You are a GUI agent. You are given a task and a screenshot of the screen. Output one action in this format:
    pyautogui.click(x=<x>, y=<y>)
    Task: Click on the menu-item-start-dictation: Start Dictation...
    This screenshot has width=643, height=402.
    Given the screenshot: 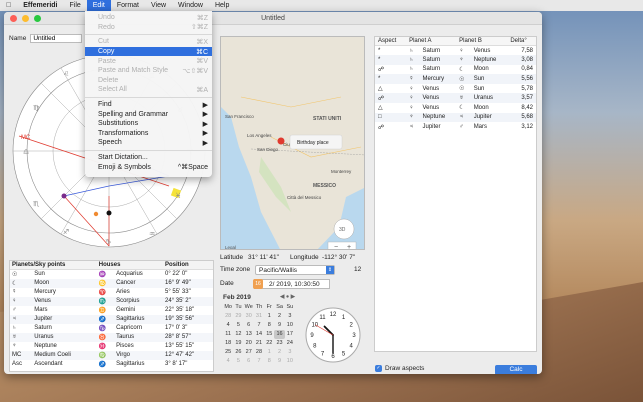 What is the action you would take?
    pyautogui.click(x=148, y=158)
    